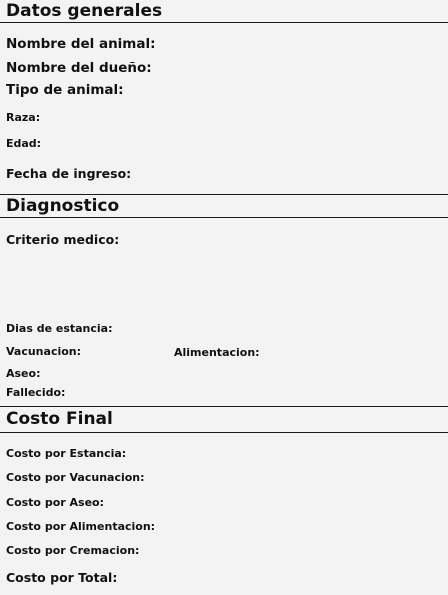  Describe the element at coordinates (79, 68) in the screenshot. I see `label-nombre-dueno: Nombre del dueño:` at that location.